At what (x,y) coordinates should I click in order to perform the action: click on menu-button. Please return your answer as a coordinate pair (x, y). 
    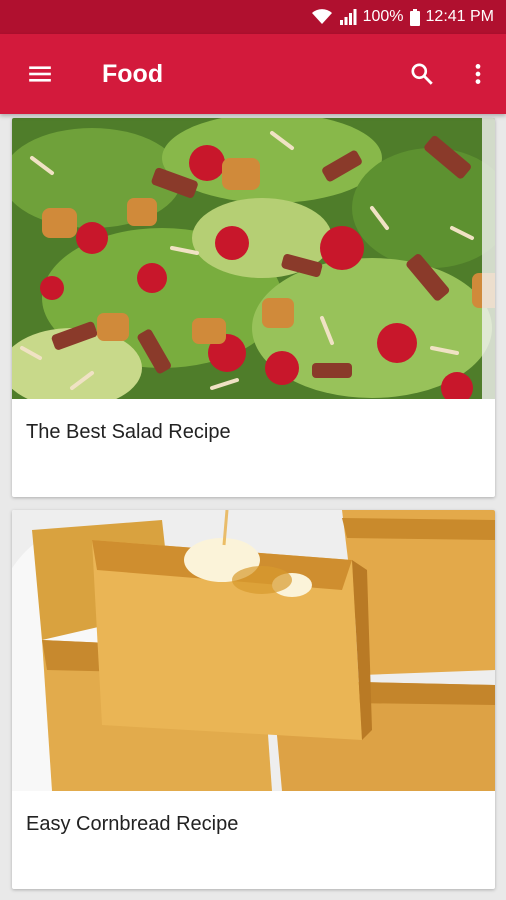
    Looking at the image, I should click on (40, 74).